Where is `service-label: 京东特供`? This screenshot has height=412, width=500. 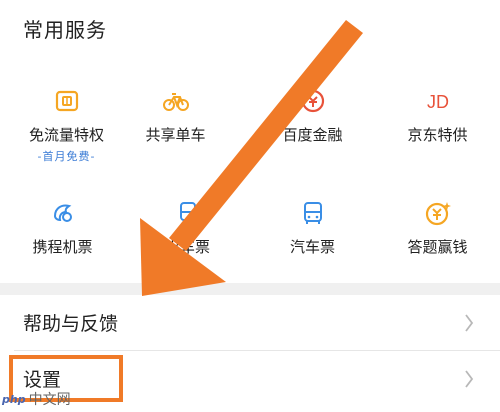
service-label: 京东特供 is located at coordinates (437, 135).